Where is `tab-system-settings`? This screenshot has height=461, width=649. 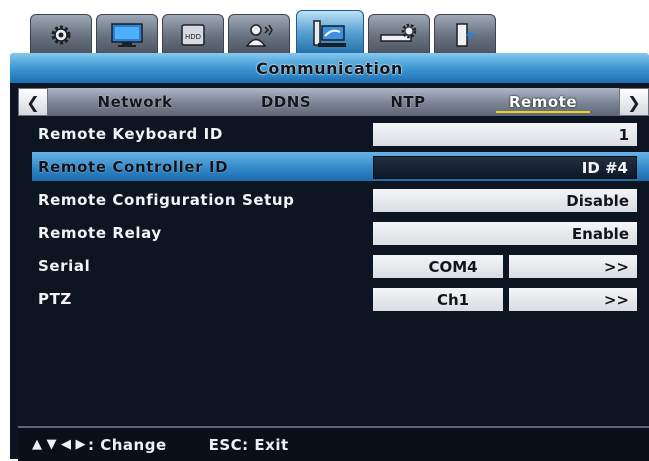
tab-system-settings is located at coordinates (61, 34).